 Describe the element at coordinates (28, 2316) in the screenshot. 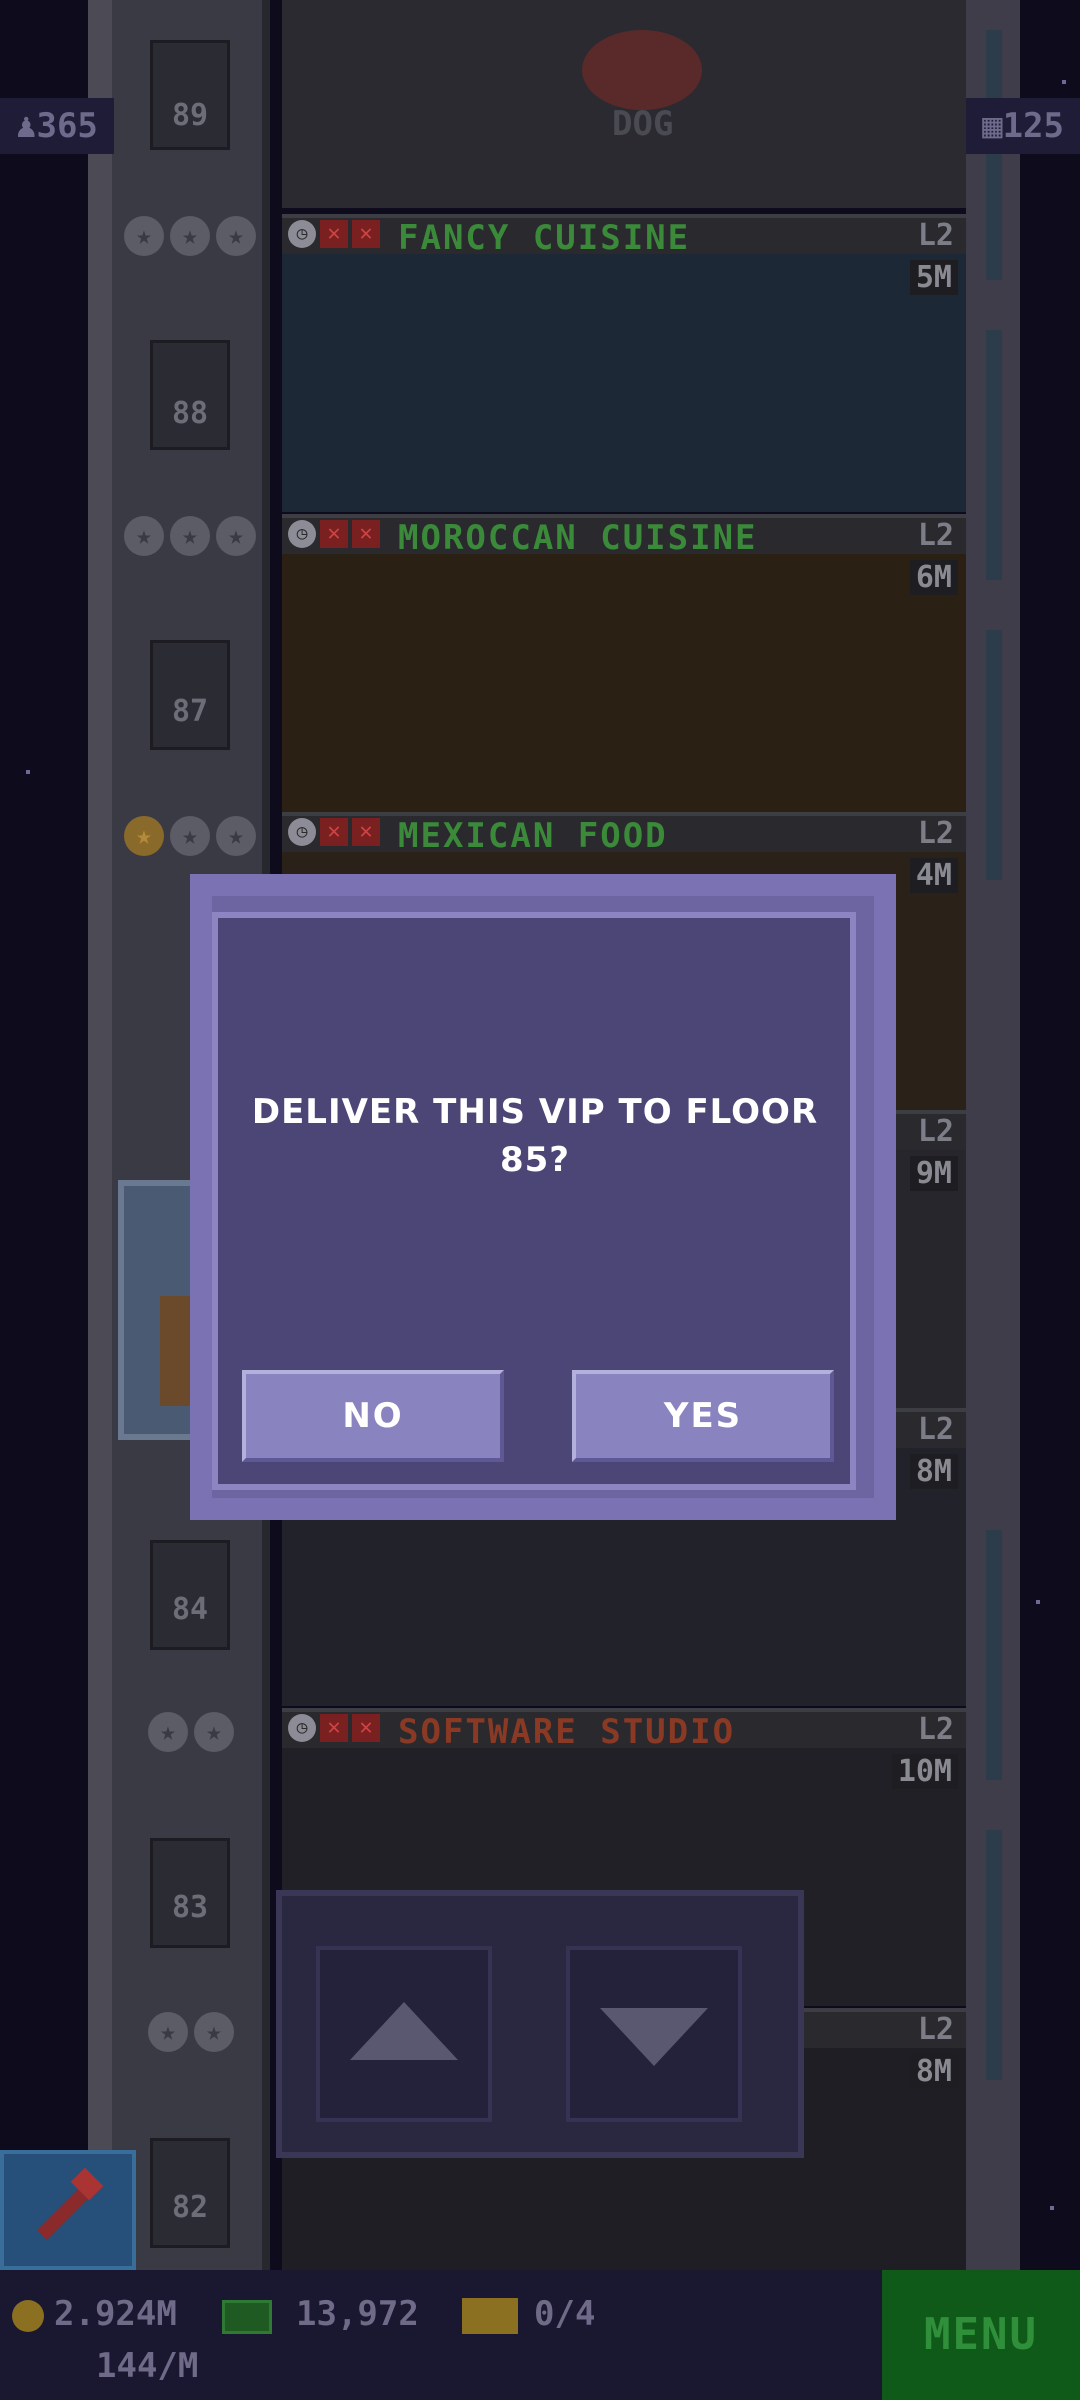

I see `coin-icon` at that location.